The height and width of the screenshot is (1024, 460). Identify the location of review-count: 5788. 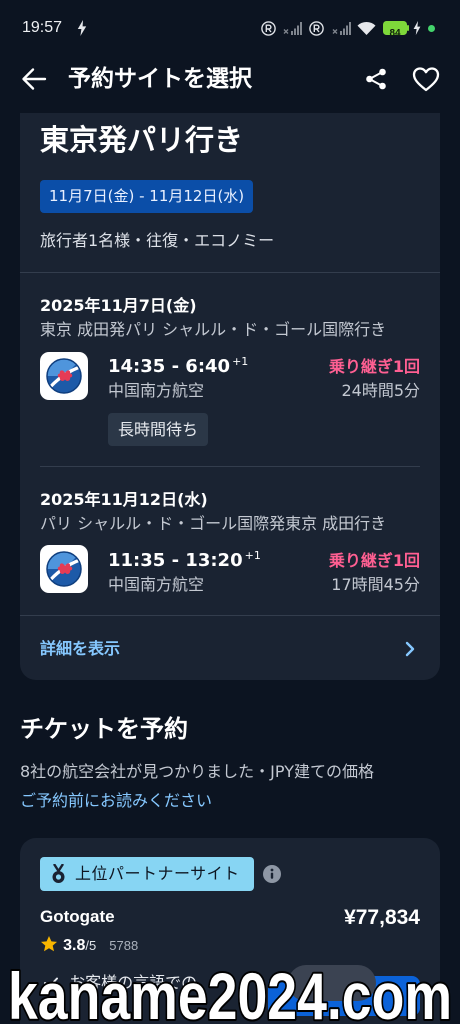
(124, 945).